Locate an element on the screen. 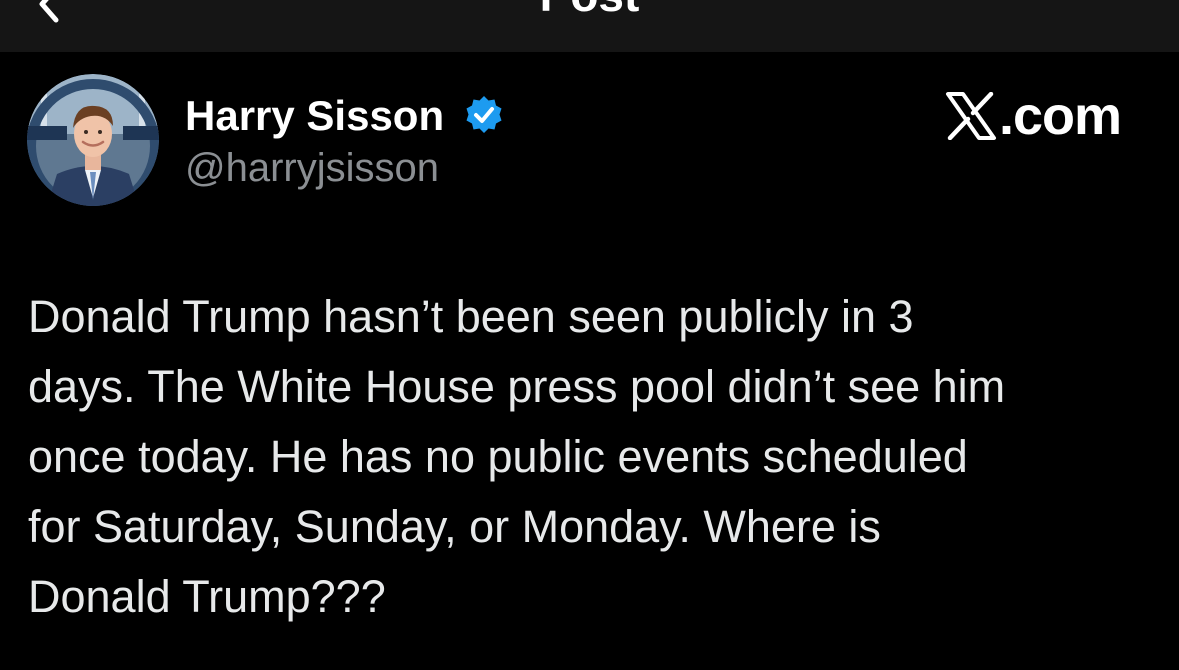  brand-domain-text: .com is located at coordinates (1060, 116).